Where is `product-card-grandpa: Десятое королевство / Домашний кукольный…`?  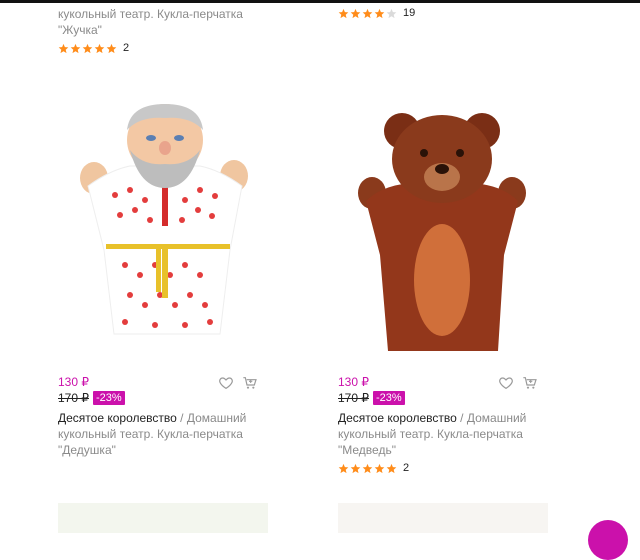
product-card-grandpa: Десятое королевство / Домашний кукольный… is located at coordinates (163, 434).